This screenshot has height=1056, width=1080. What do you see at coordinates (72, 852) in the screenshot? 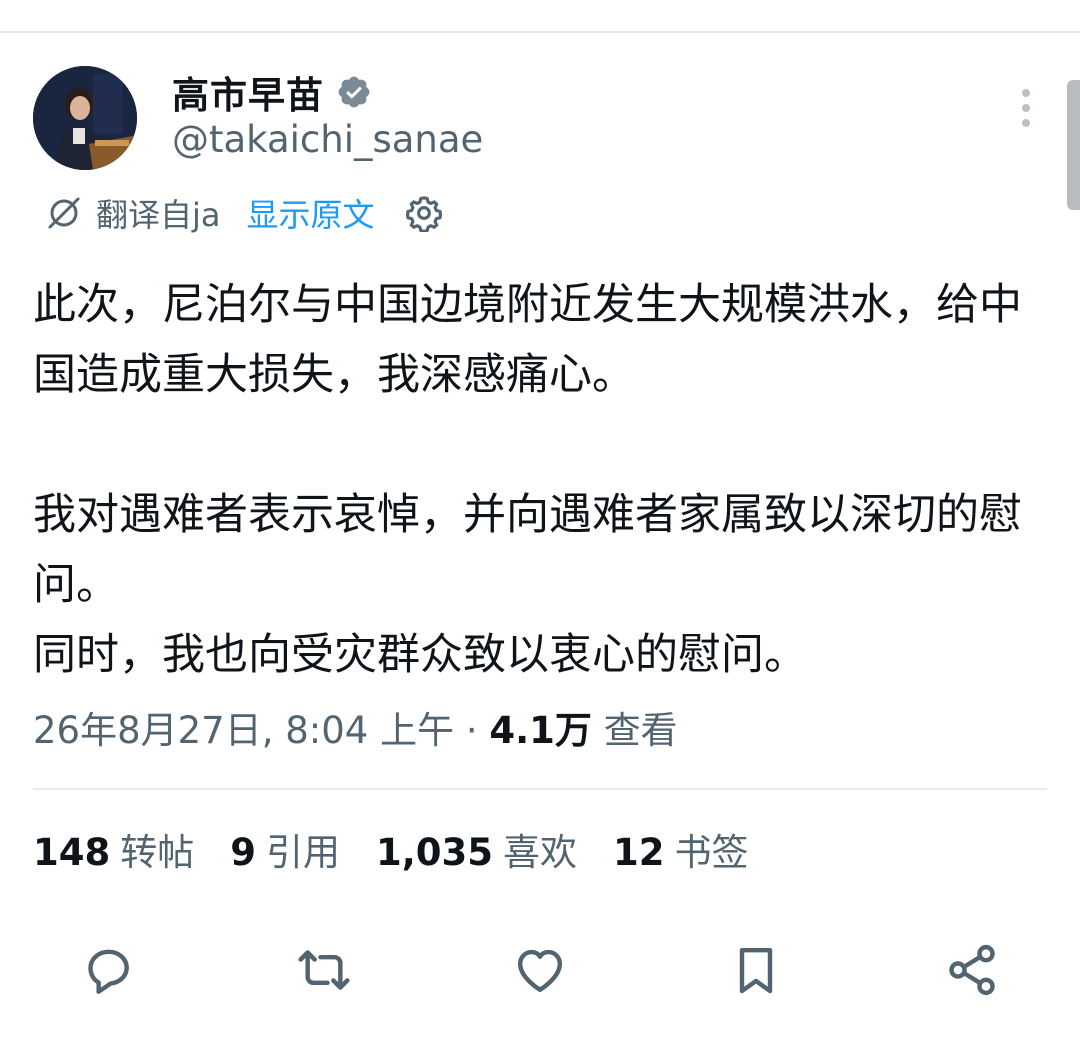
I see `reposts-count: 148` at bounding box center [72, 852].